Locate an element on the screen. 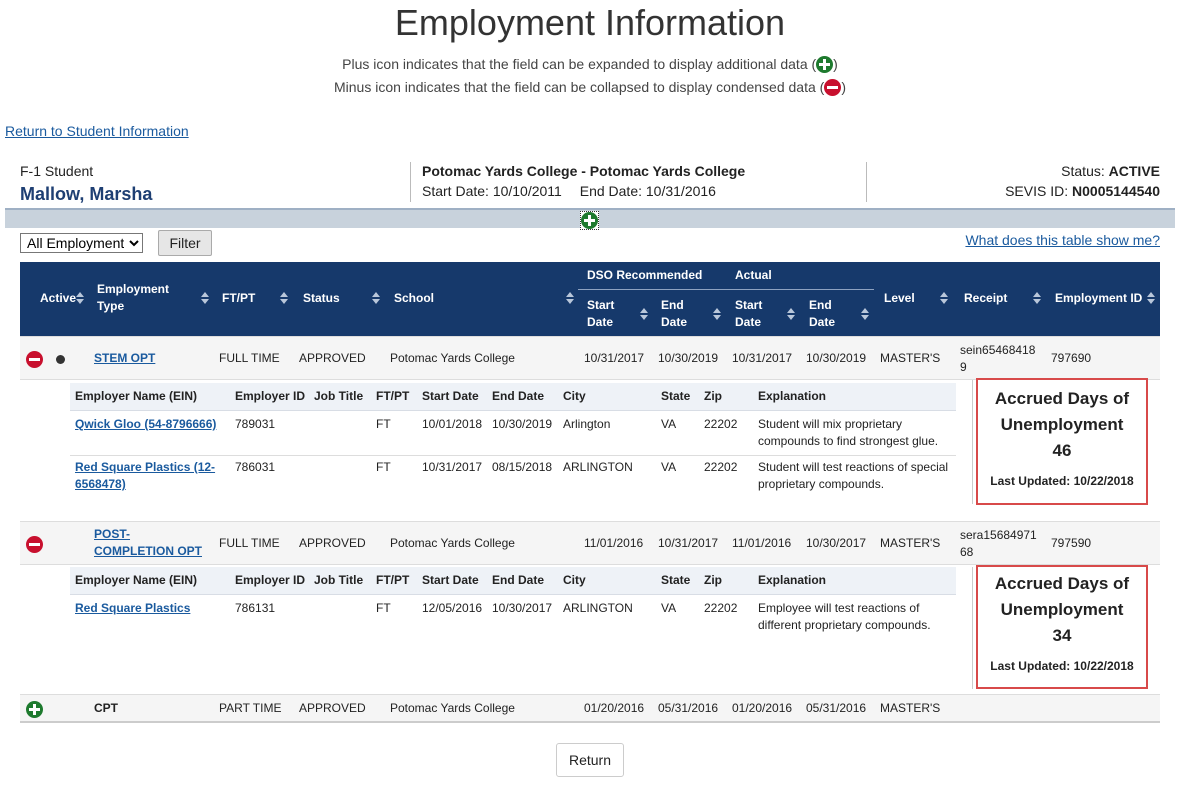 This screenshot has height=787, width=1186. expand-header-button is located at coordinates (589, 220).